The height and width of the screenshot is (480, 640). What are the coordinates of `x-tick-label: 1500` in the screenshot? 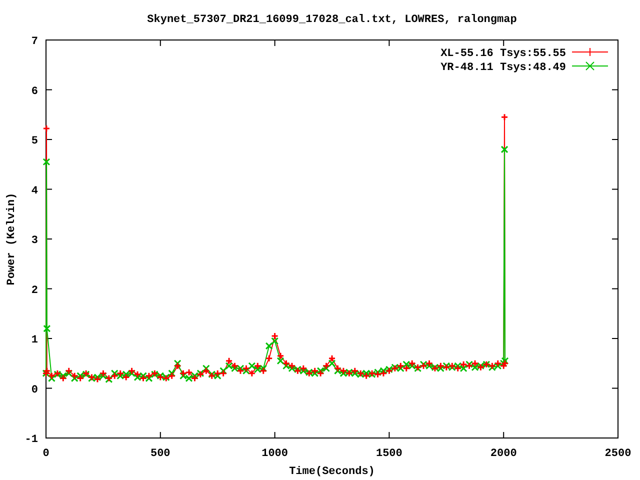 It's located at (389, 454).